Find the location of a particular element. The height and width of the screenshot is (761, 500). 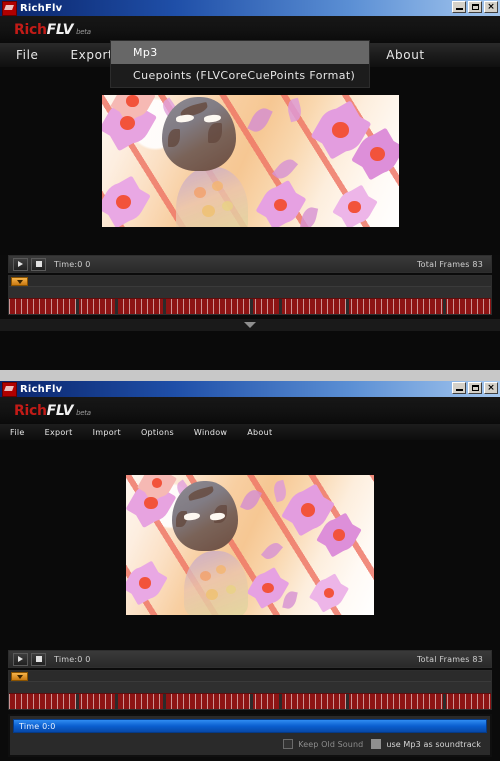

option-keep-old-sound: Keep Old Sound is located at coordinates (323, 744).